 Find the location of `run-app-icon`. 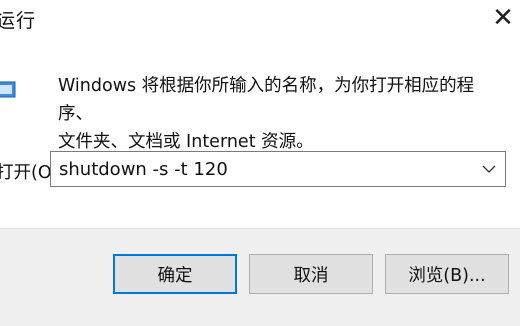

run-app-icon is located at coordinates (8, 90).